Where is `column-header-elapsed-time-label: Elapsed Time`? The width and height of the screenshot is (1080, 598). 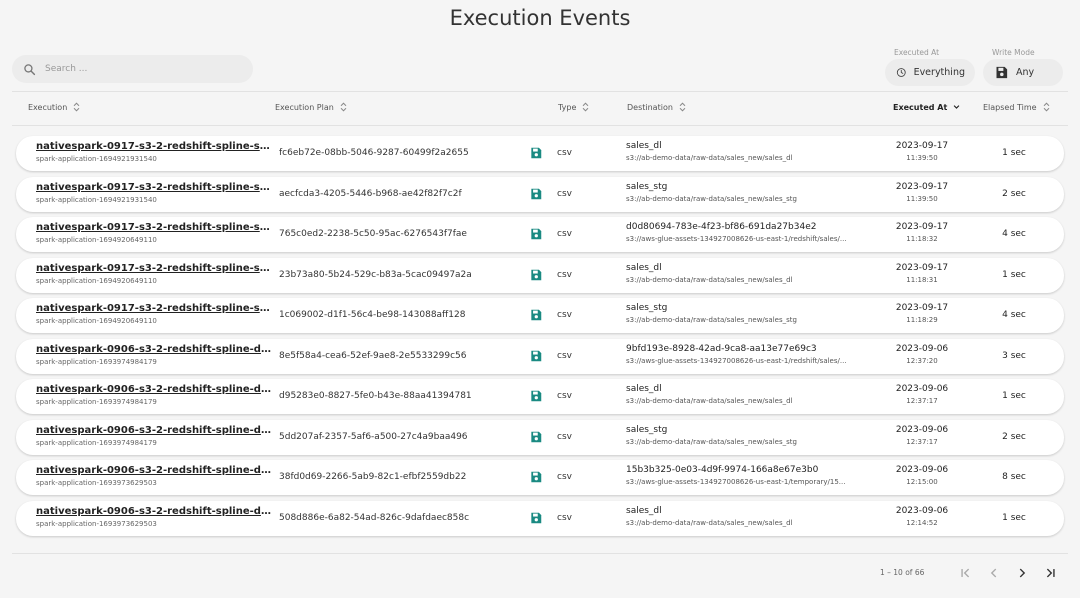 column-header-elapsed-time-label: Elapsed Time is located at coordinates (1010, 107).